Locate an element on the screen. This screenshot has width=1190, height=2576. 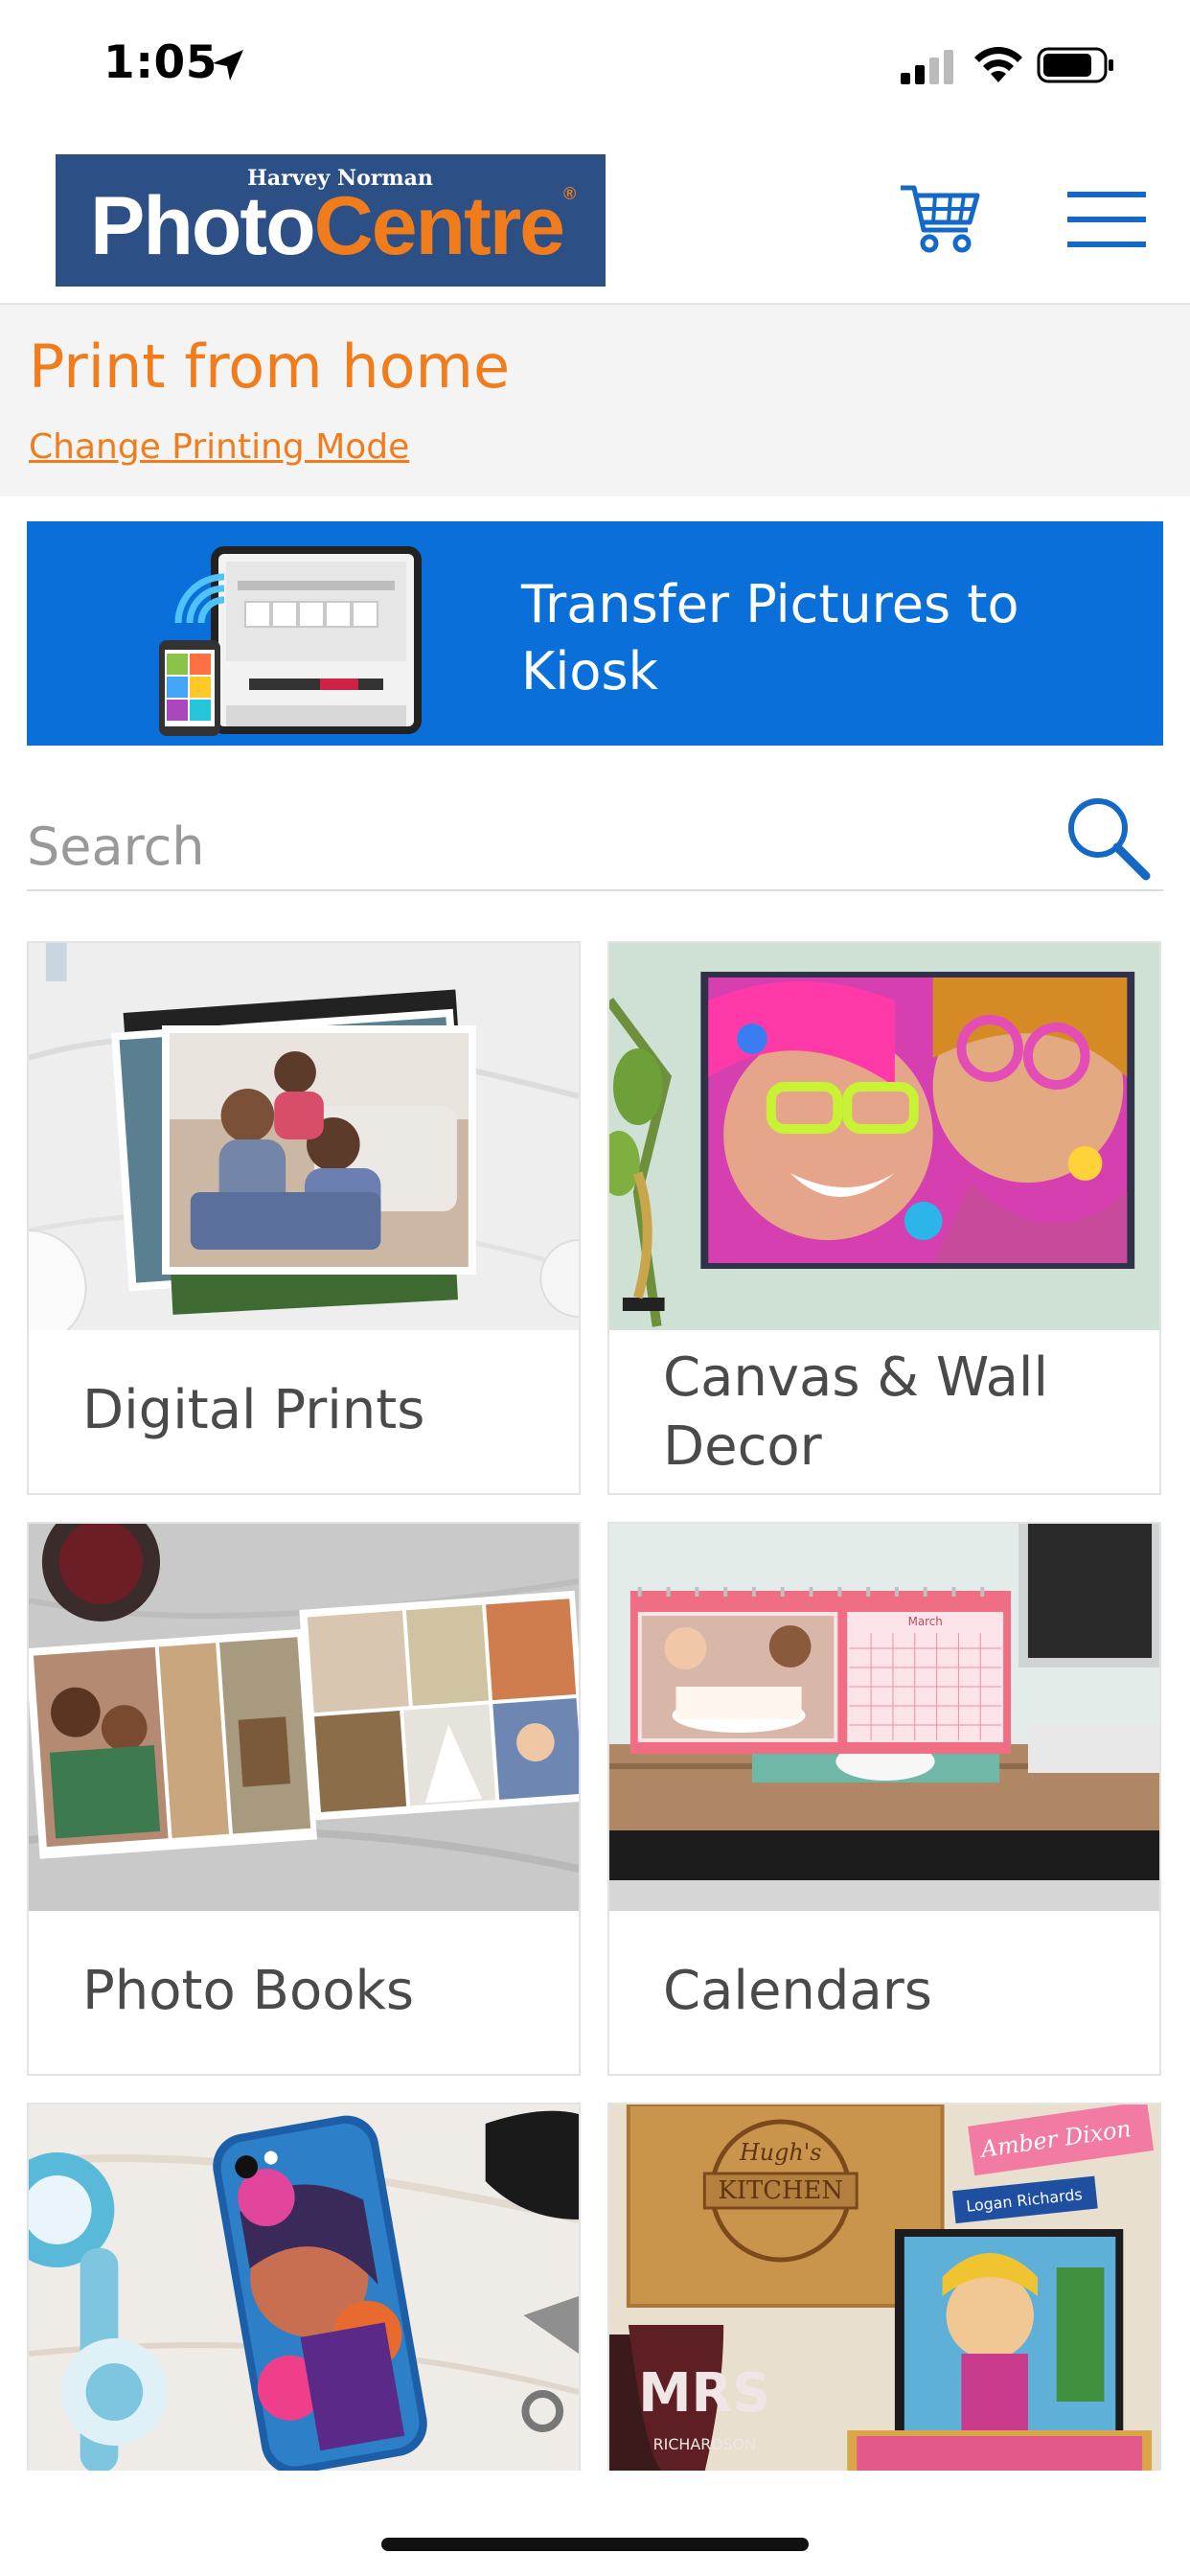
transfer-to-kiosk-banner: Transfer Pictures to Kiosk is located at coordinates (595, 633).